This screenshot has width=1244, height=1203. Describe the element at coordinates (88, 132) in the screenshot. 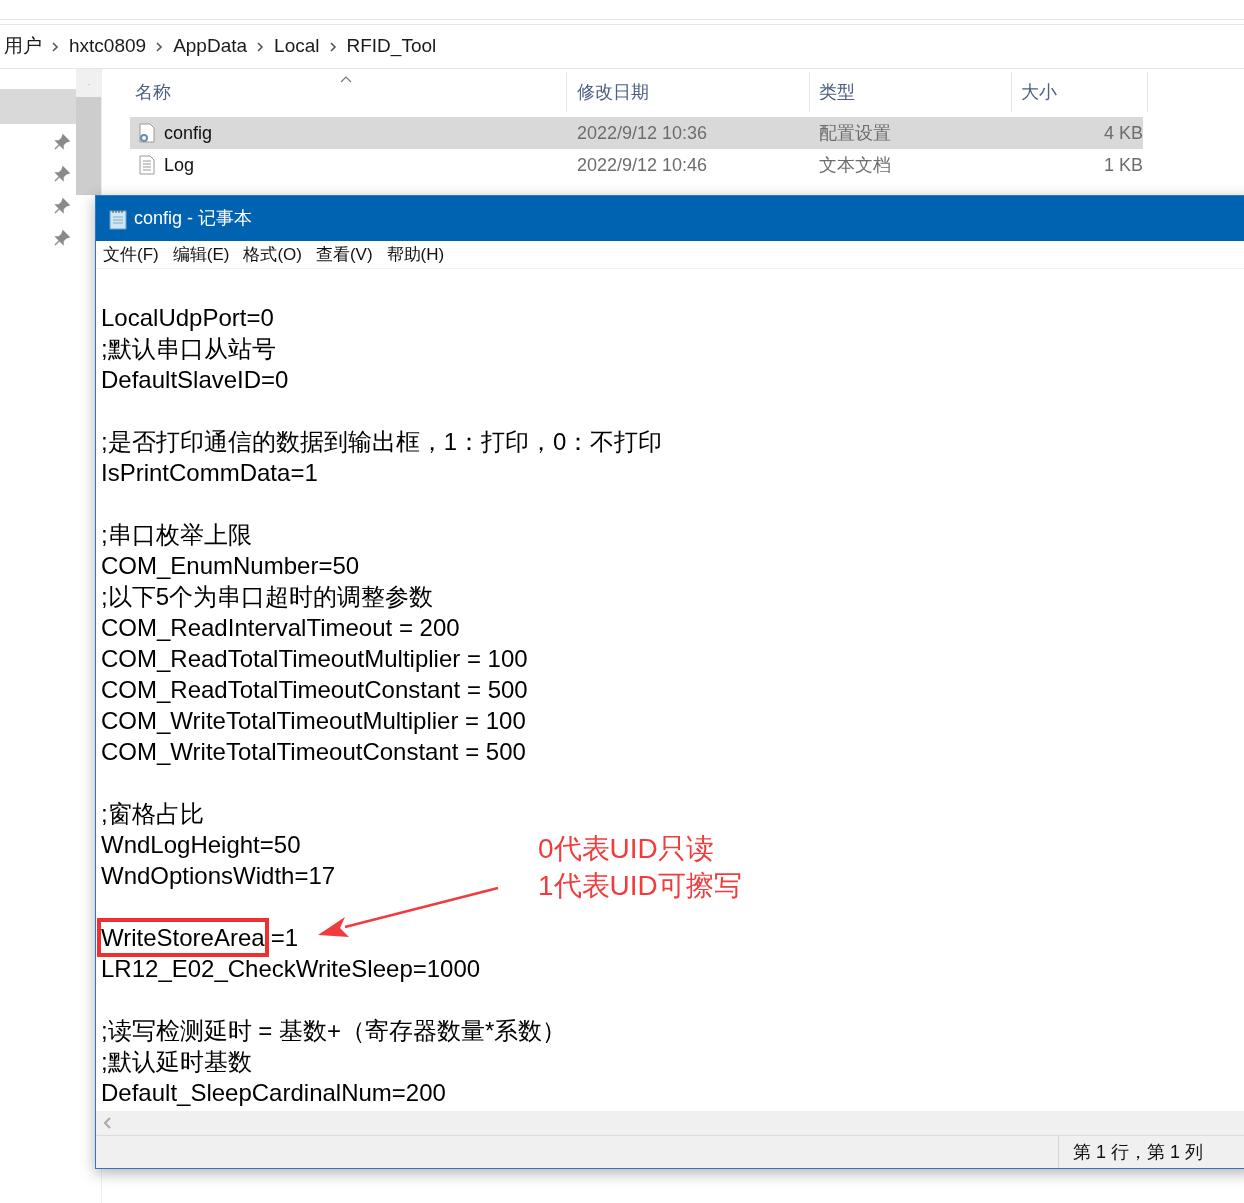

I see `scrollbar` at that location.